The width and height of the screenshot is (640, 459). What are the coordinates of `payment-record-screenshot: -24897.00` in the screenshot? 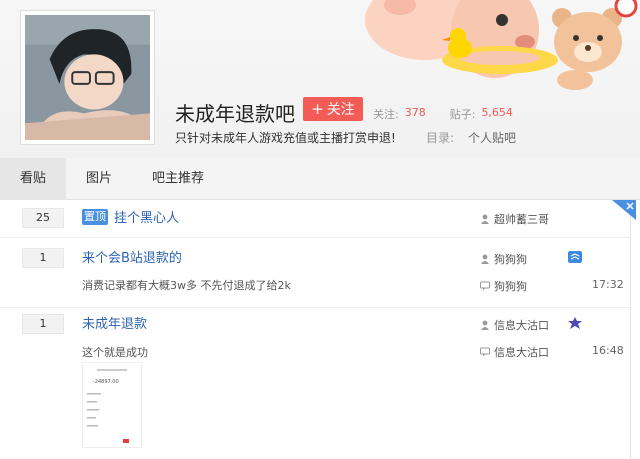 It's located at (112, 405).